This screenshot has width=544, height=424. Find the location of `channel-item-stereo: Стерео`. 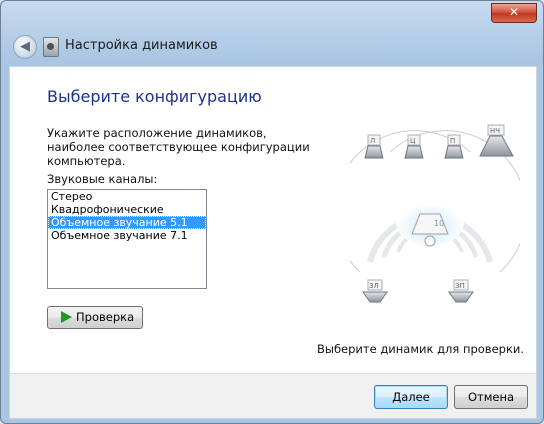

channel-item-stereo: Стерео is located at coordinates (127, 196).